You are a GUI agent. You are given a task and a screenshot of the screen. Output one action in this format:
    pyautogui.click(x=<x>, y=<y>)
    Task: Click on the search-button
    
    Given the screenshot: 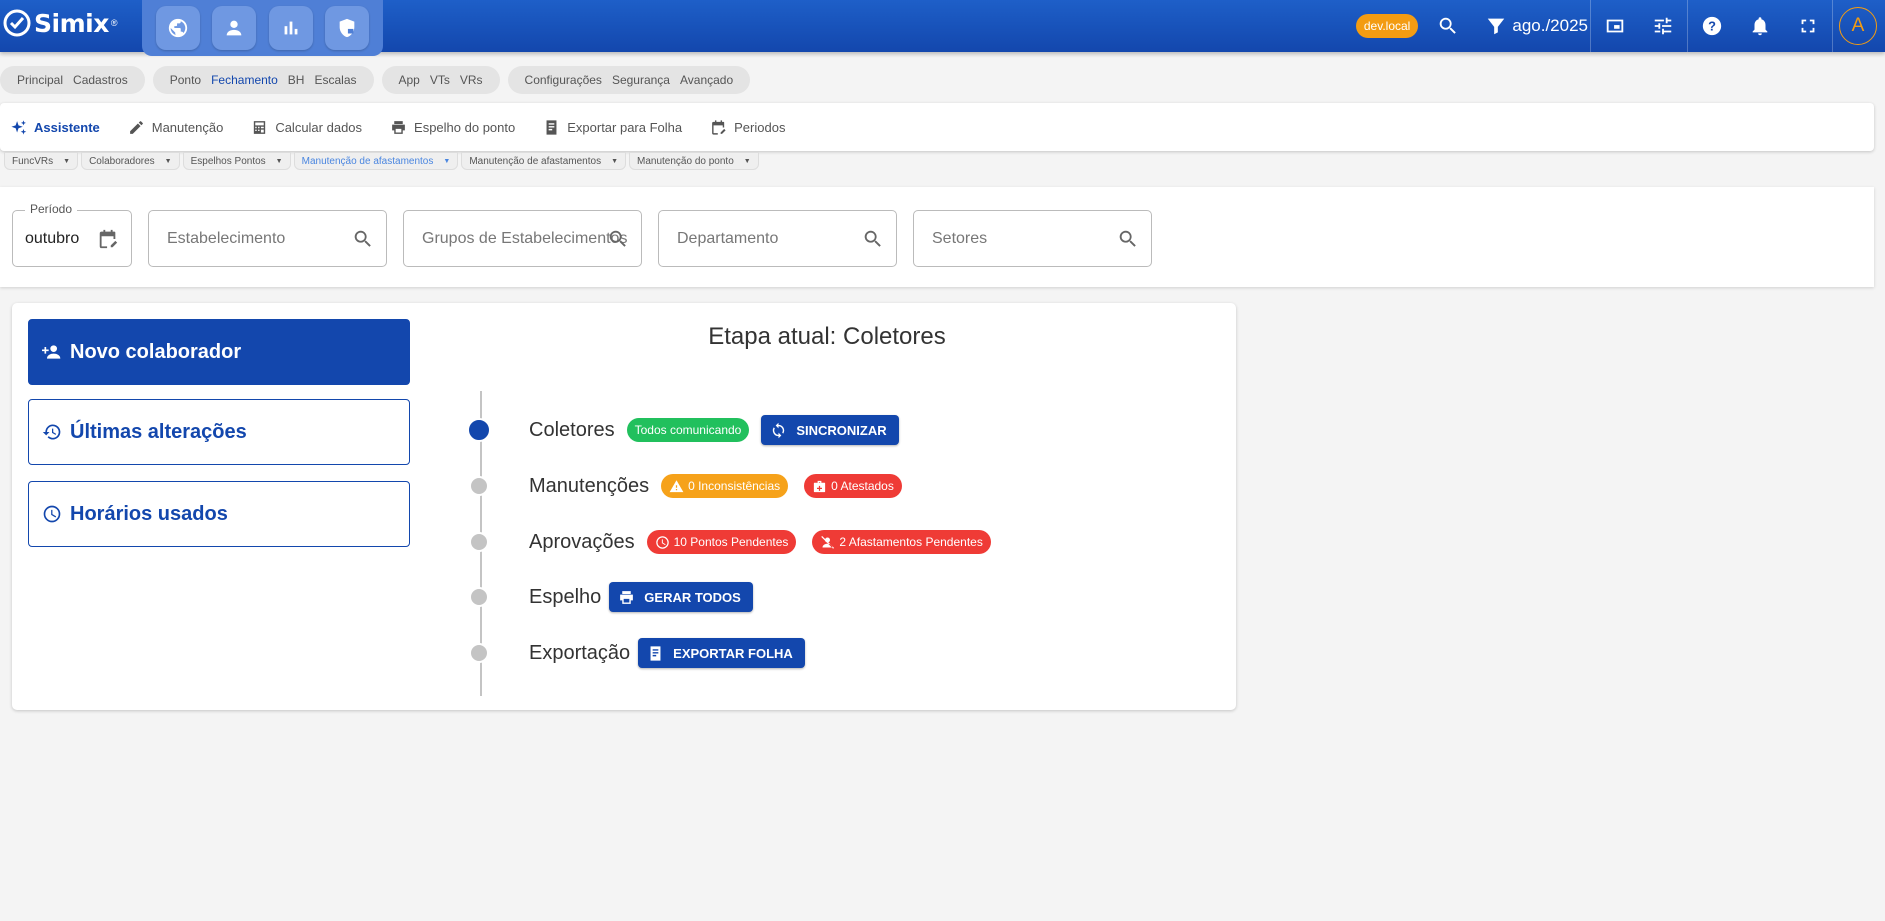 What is the action you would take?
    pyautogui.click(x=1448, y=26)
    